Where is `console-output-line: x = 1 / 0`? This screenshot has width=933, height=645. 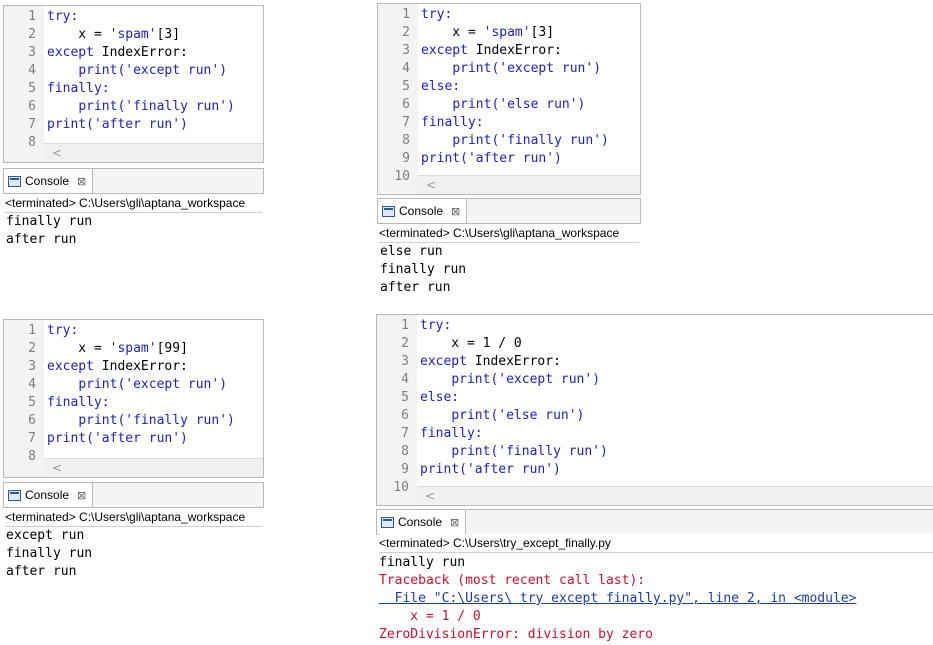 console-output-line: x = 1 / 0 is located at coordinates (430, 616).